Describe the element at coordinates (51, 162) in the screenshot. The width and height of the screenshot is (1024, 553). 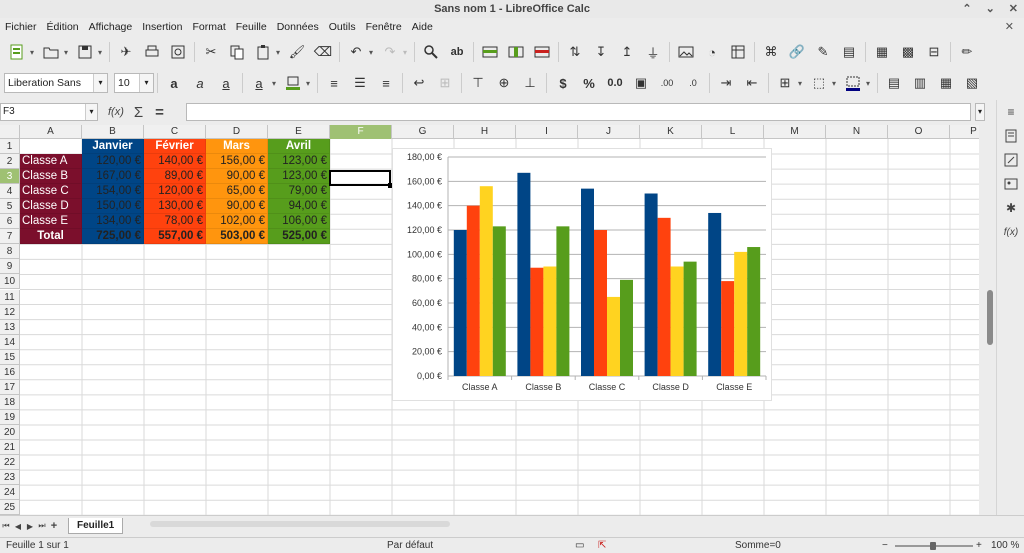
I see `row-label-cell: Classe A` at that location.